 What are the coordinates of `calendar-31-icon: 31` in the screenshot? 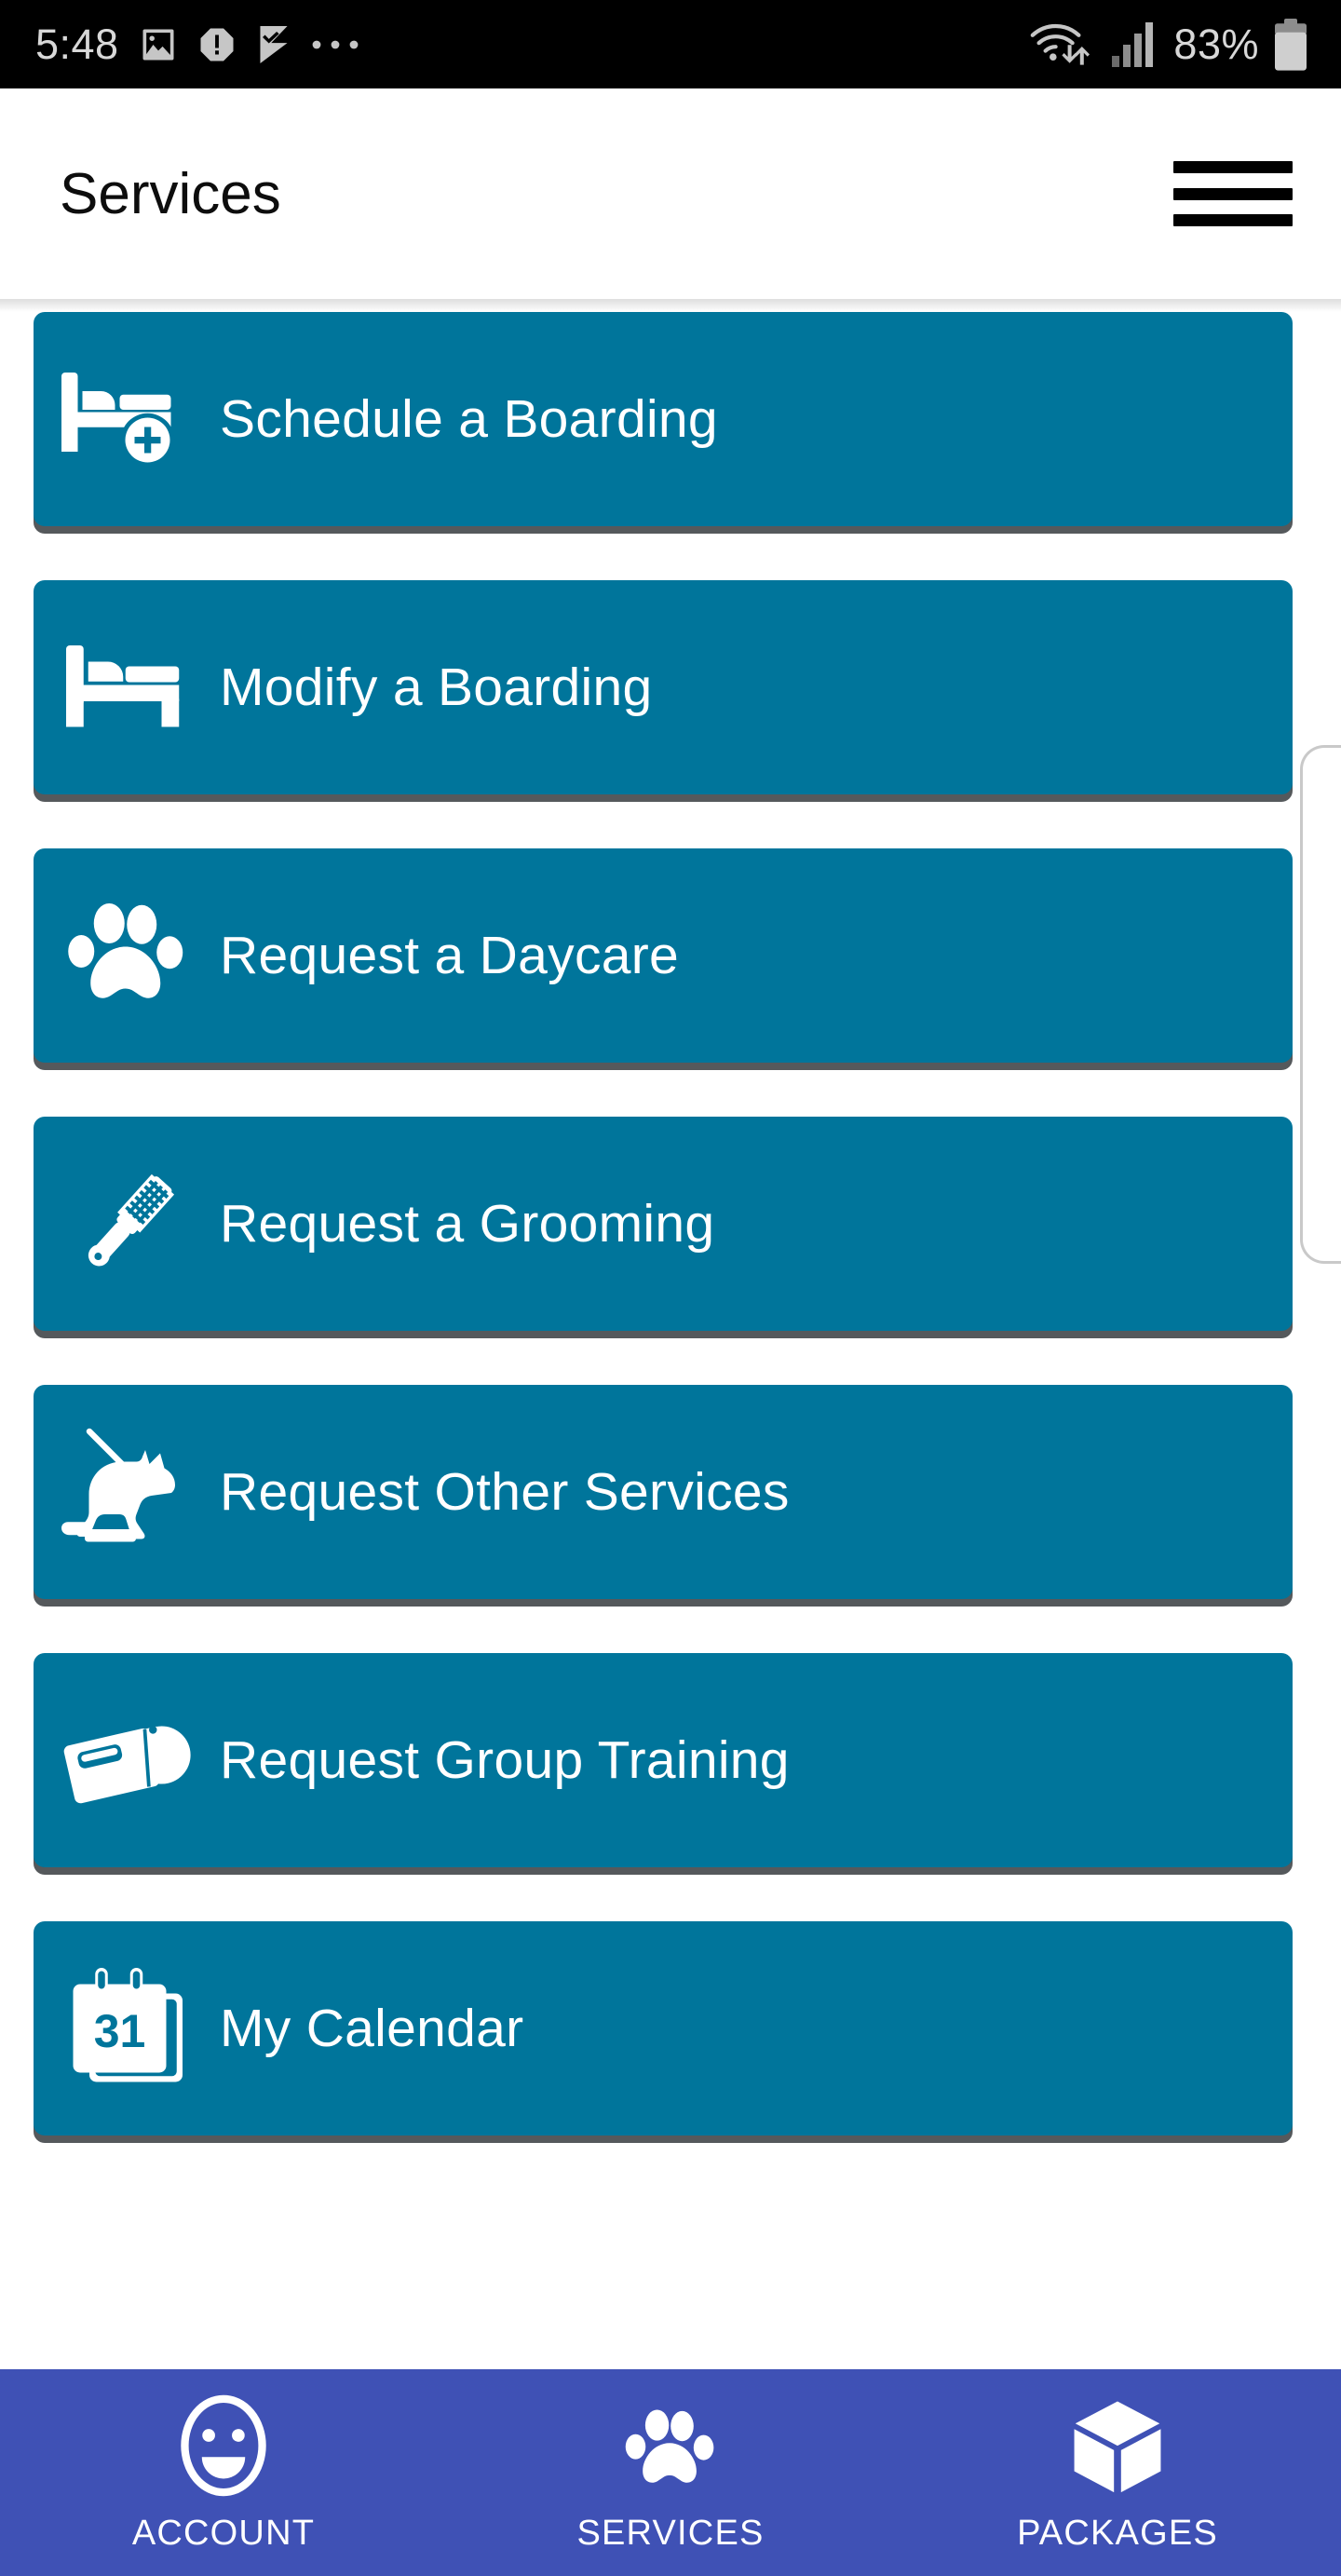 It's located at (127, 2028).